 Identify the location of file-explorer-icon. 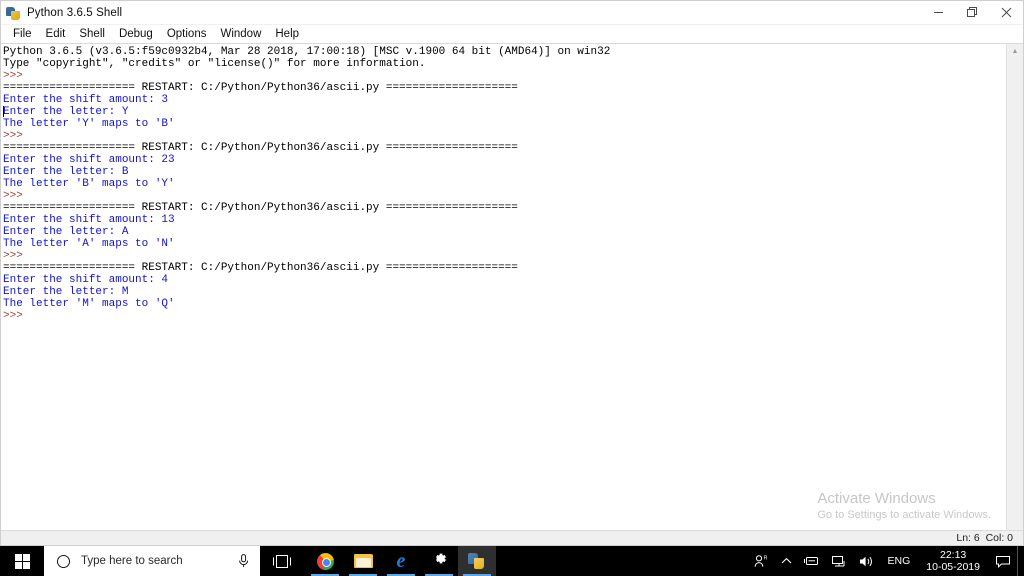
(363, 561).